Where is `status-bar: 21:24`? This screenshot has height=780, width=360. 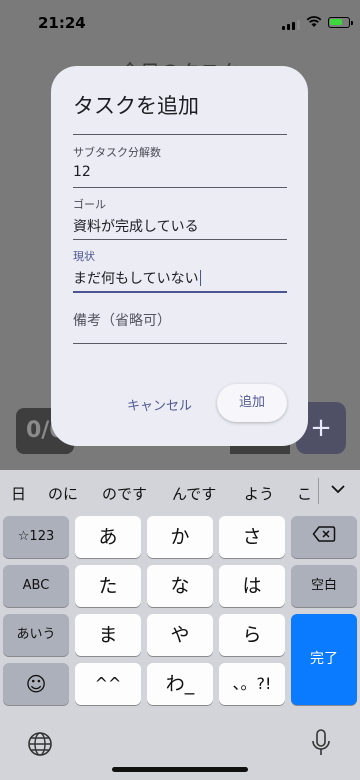 status-bar: 21:24 is located at coordinates (180, 22).